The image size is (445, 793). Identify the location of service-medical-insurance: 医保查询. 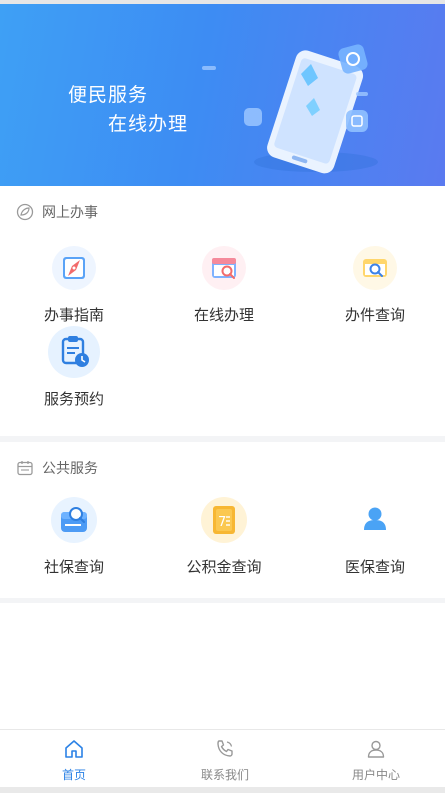
(375, 534).